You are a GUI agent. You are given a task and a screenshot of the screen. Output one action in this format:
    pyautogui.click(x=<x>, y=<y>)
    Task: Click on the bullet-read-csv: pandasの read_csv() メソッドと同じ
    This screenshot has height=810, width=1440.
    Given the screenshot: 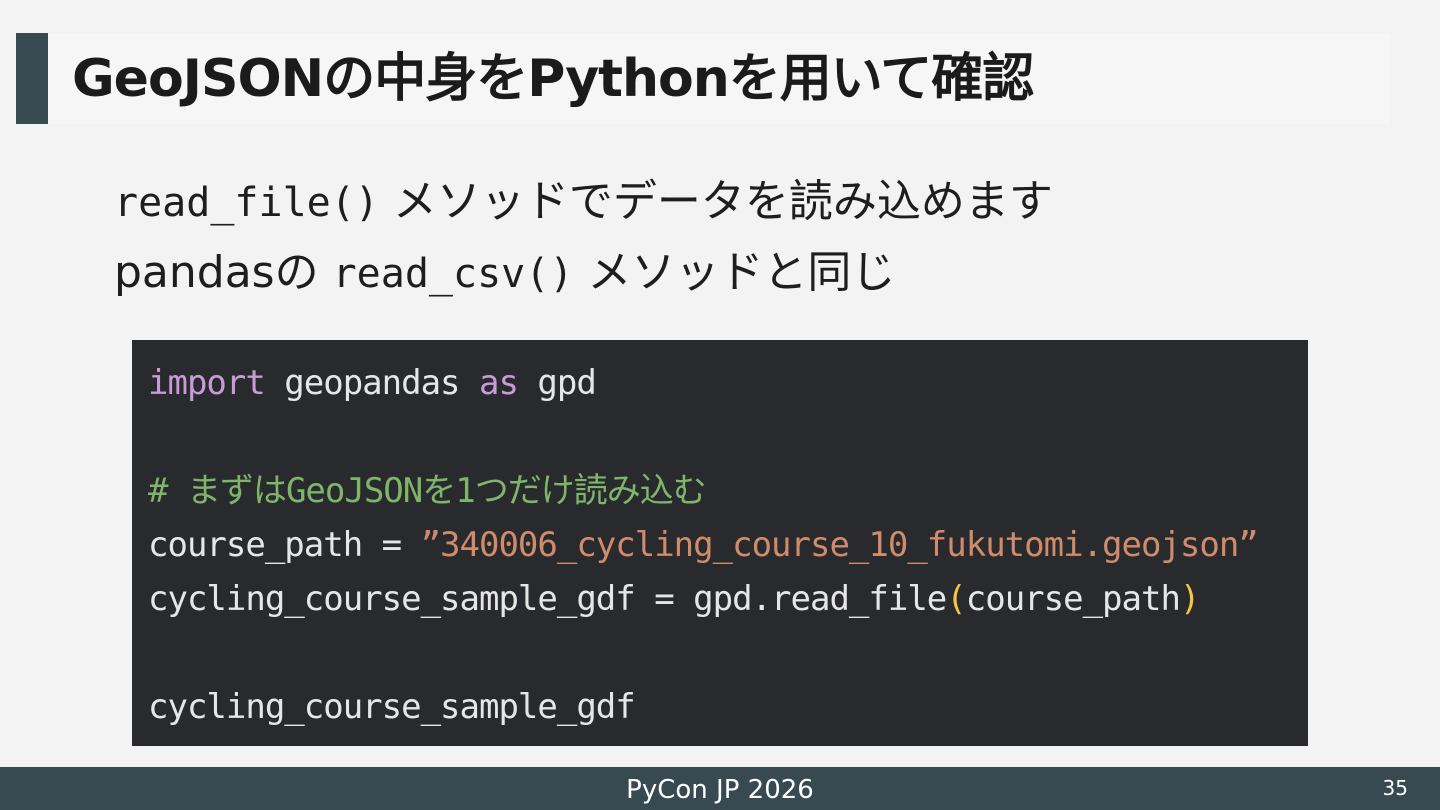 What is the action you would take?
    pyautogui.click(x=504, y=273)
    